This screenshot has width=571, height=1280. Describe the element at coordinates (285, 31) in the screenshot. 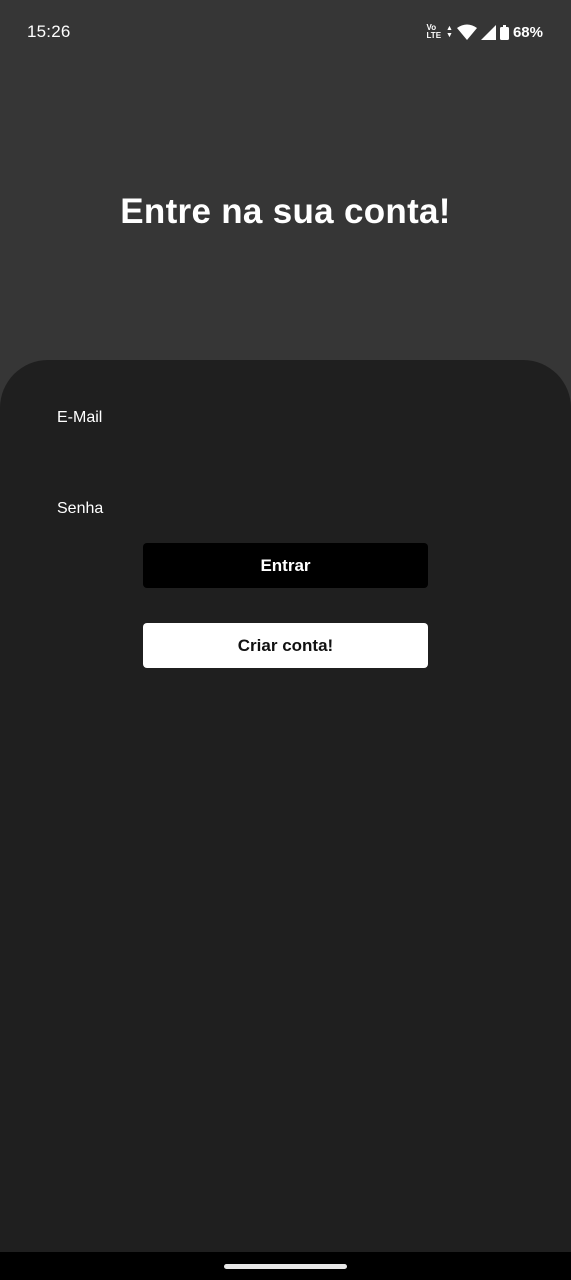

I see `status-bar: 15:26 Vo LTE ▲ ▼ 68%` at that location.